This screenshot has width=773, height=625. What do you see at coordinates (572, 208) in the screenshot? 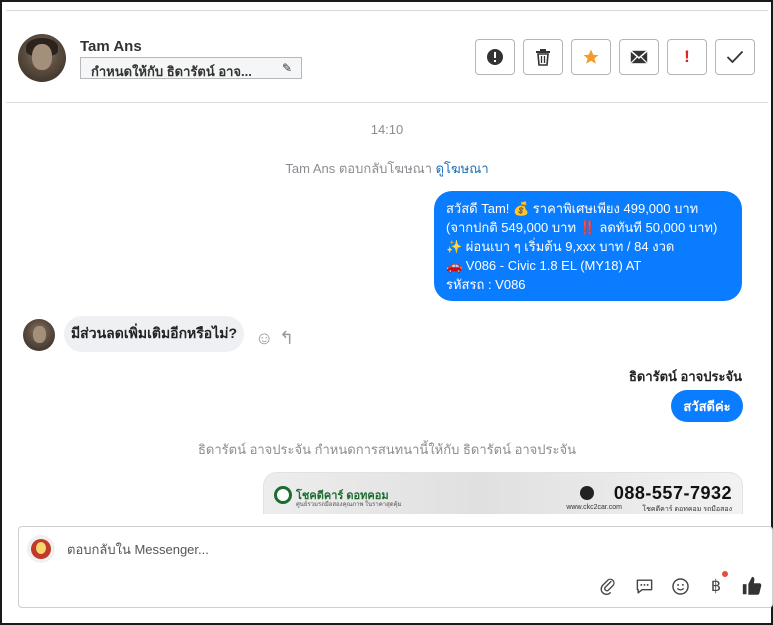
I see `promo-line: สวัสดี Tam! 💰 ราคาพิเศษเพียง 499,000 บาท` at bounding box center [572, 208].